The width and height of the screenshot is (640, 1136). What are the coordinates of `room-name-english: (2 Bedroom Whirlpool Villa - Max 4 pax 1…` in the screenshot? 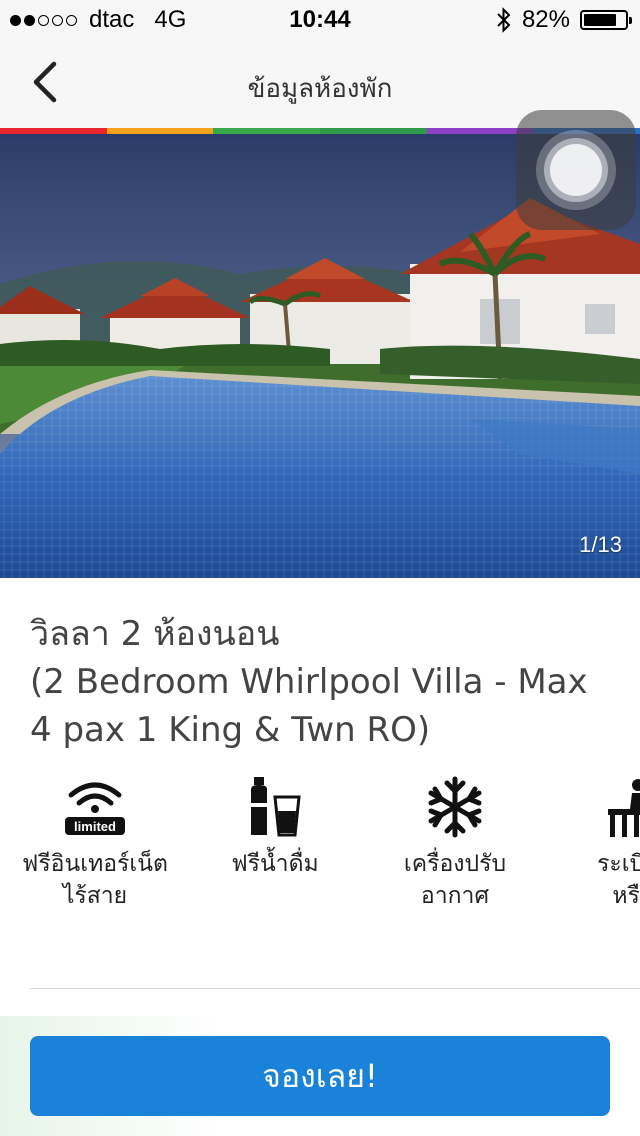 It's located at (309, 706).